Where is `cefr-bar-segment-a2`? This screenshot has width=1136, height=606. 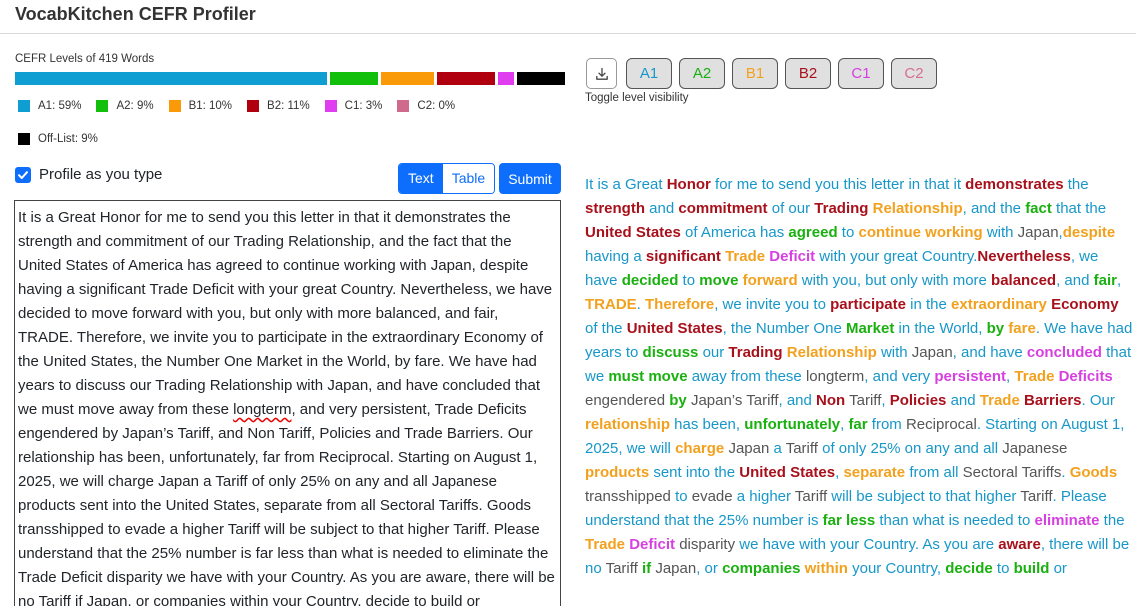 cefr-bar-segment-a2 is located at coordinates (354, 78).